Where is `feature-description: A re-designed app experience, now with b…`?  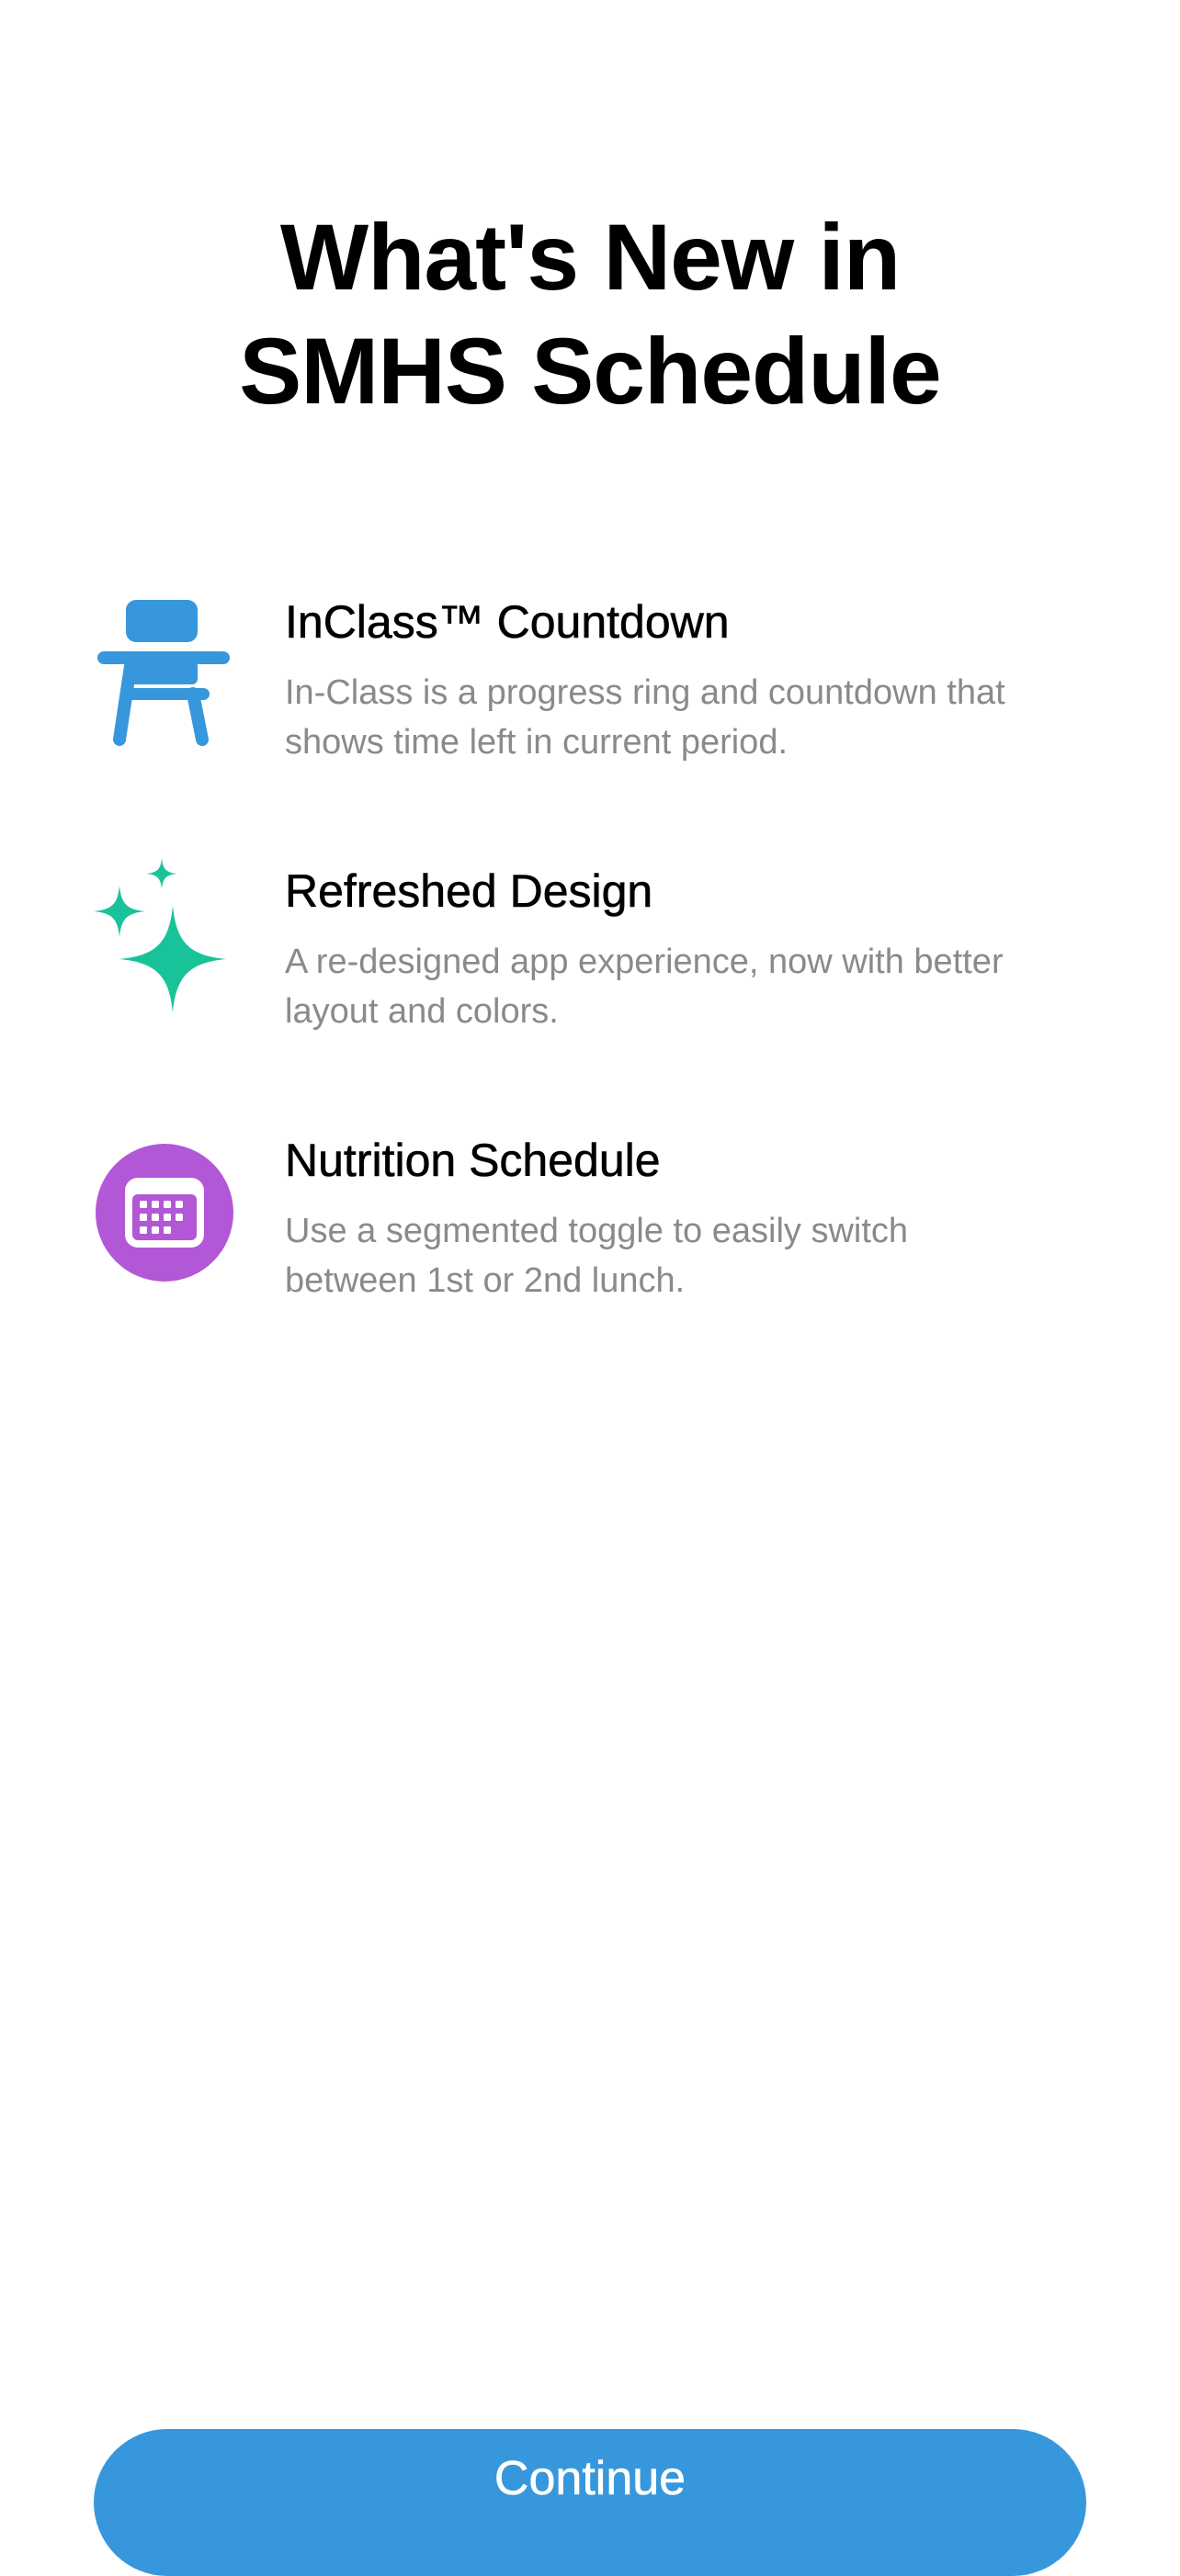 feature-description: A re-designed app experience, now with b… is located at coordinates (644, 987).